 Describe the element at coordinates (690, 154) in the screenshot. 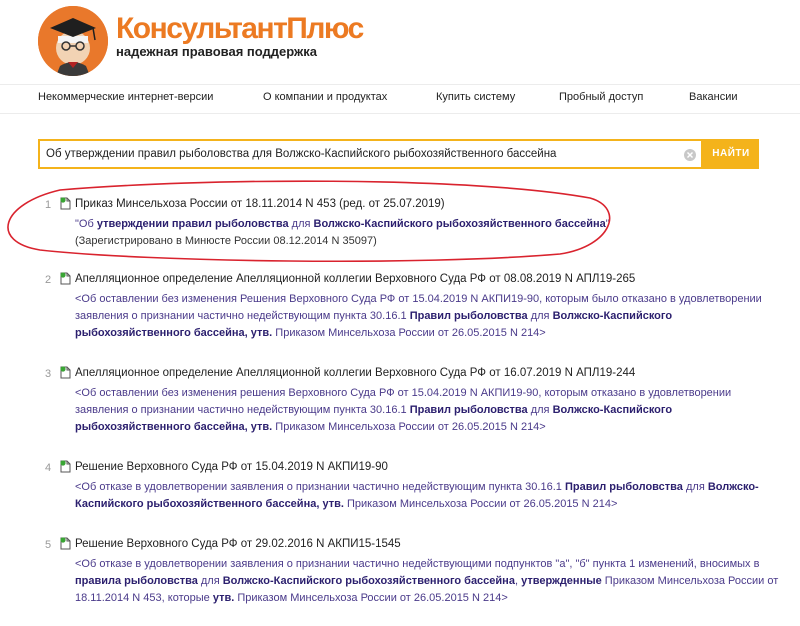

I see `clear-search-icon` at that location.